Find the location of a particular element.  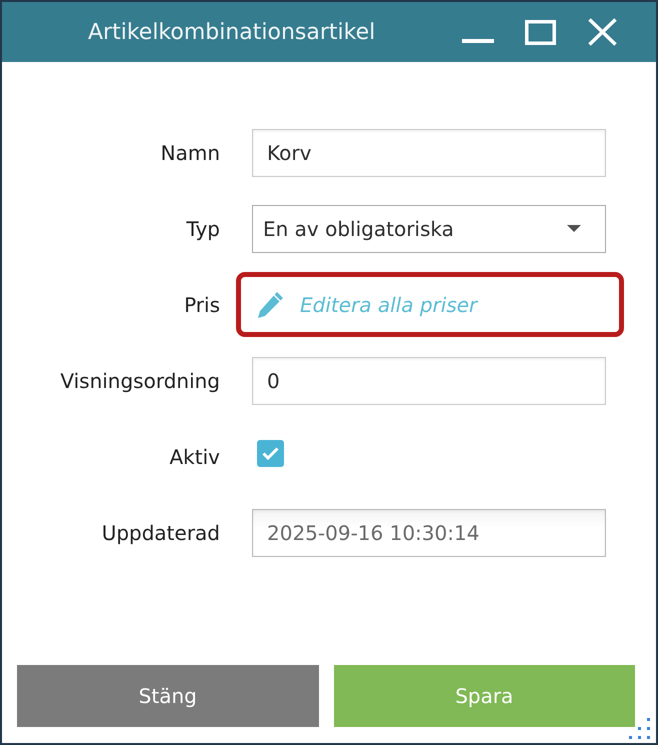

field-label: Aktiv is located at coordinates (195, 456).